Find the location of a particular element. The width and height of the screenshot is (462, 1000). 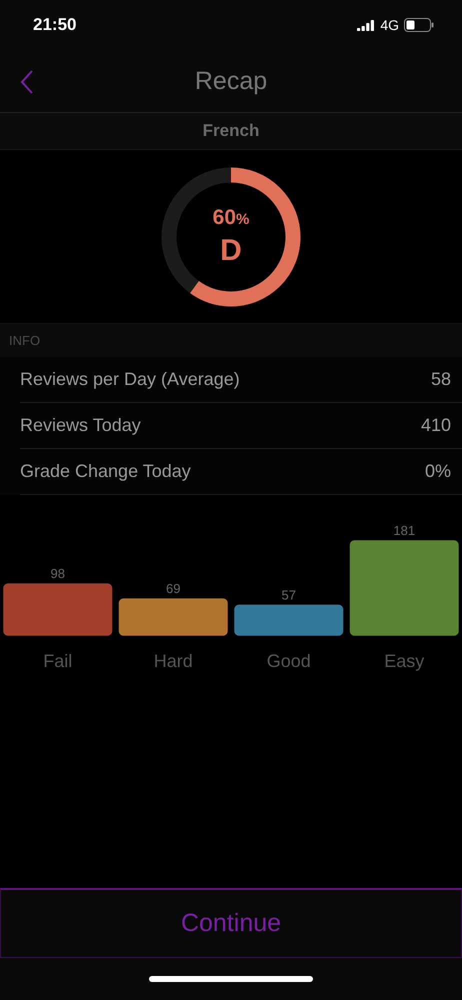

deck-name: French is located at coordinates (231, 131).